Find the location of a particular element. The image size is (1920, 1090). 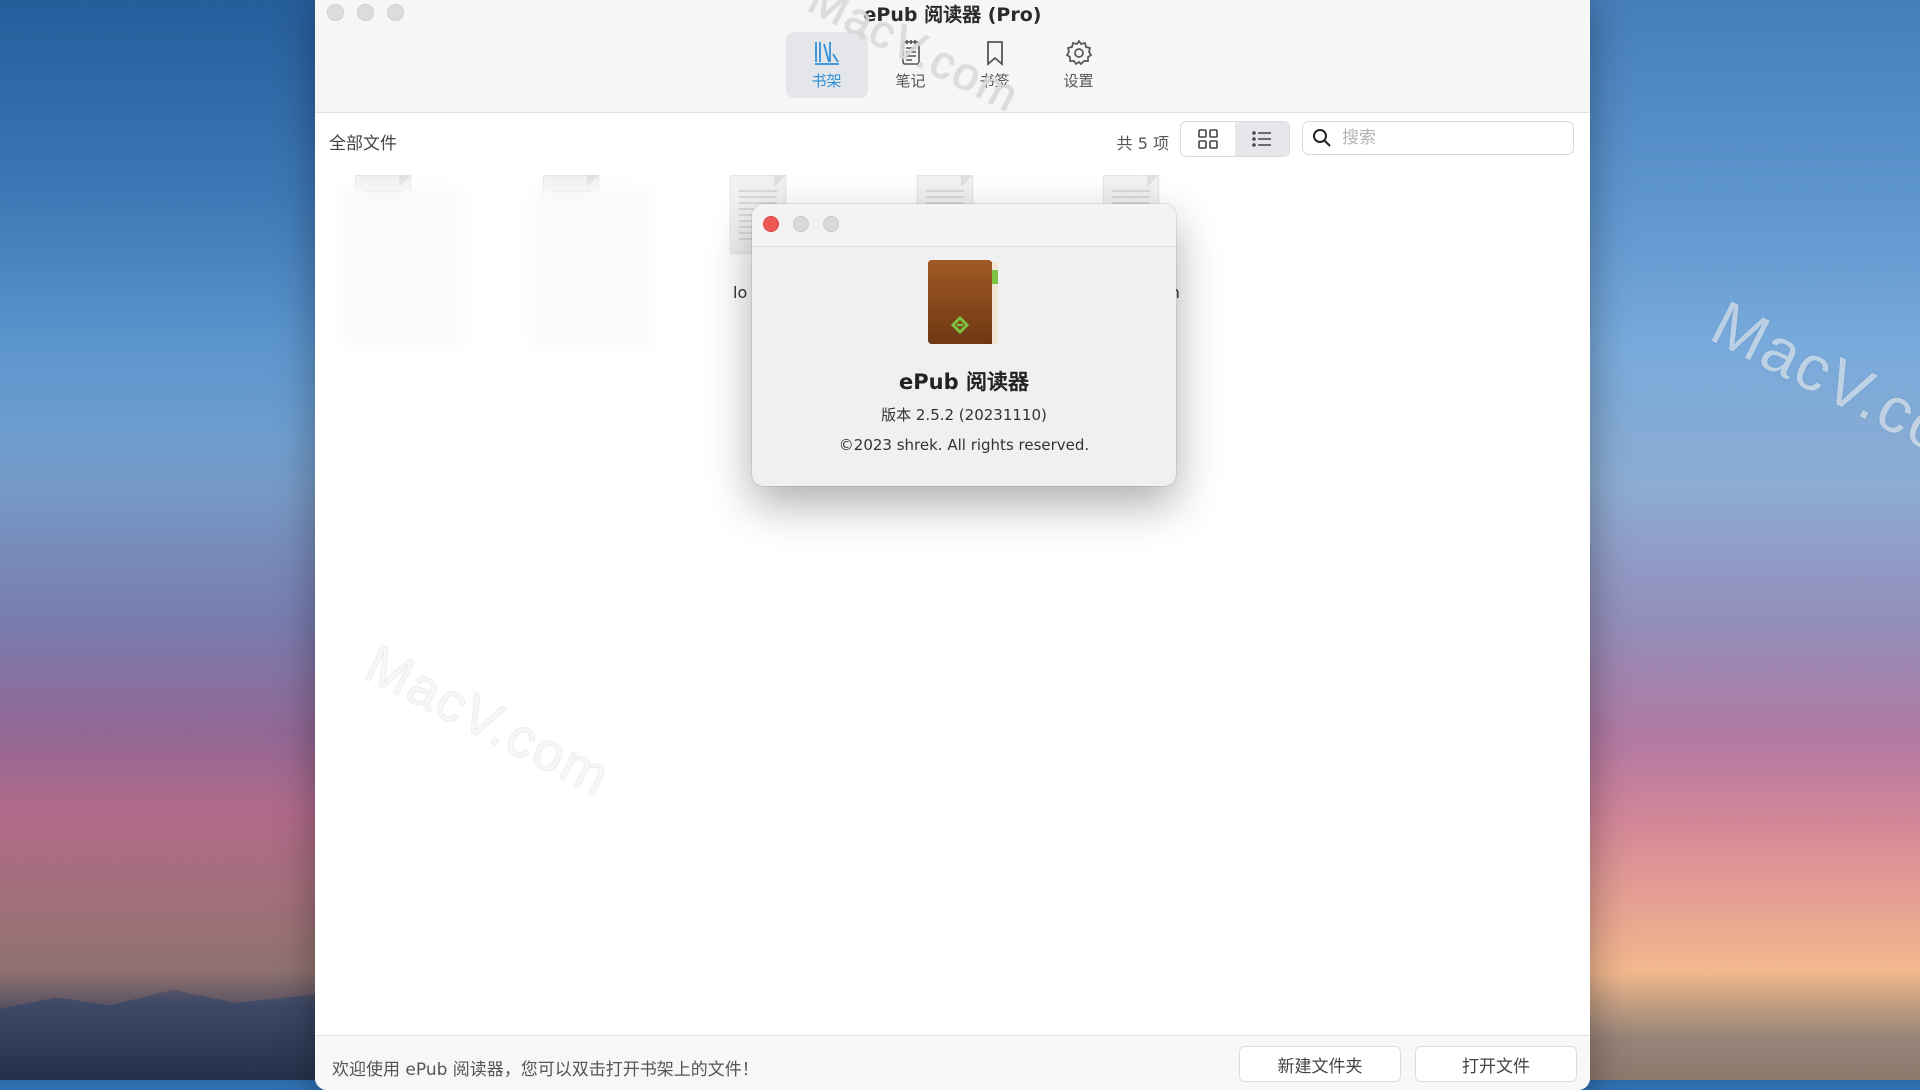

about-close-button is located at coordinates (771, 224).